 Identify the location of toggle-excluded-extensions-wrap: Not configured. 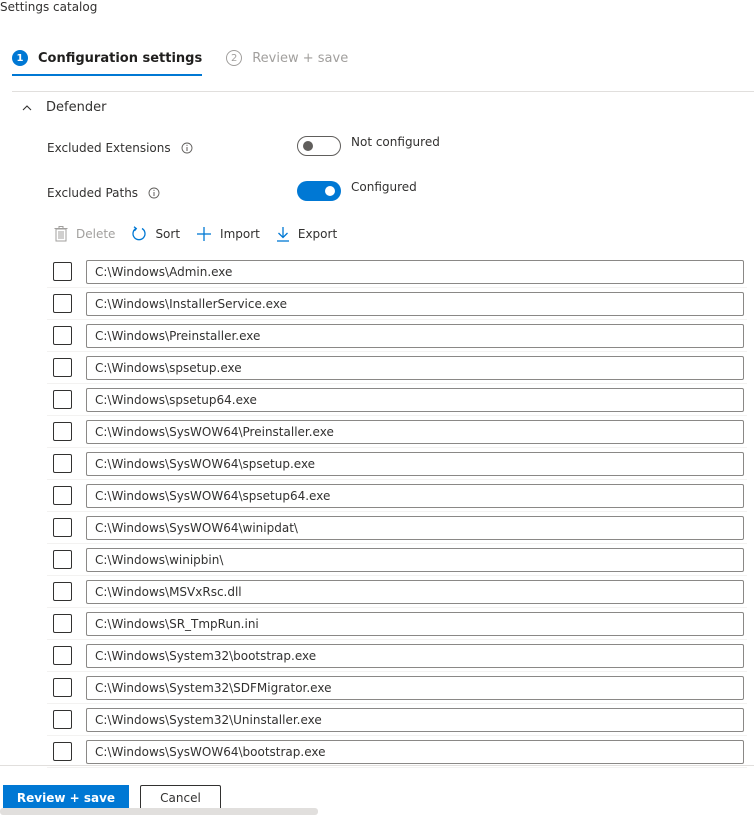
(368, 145).